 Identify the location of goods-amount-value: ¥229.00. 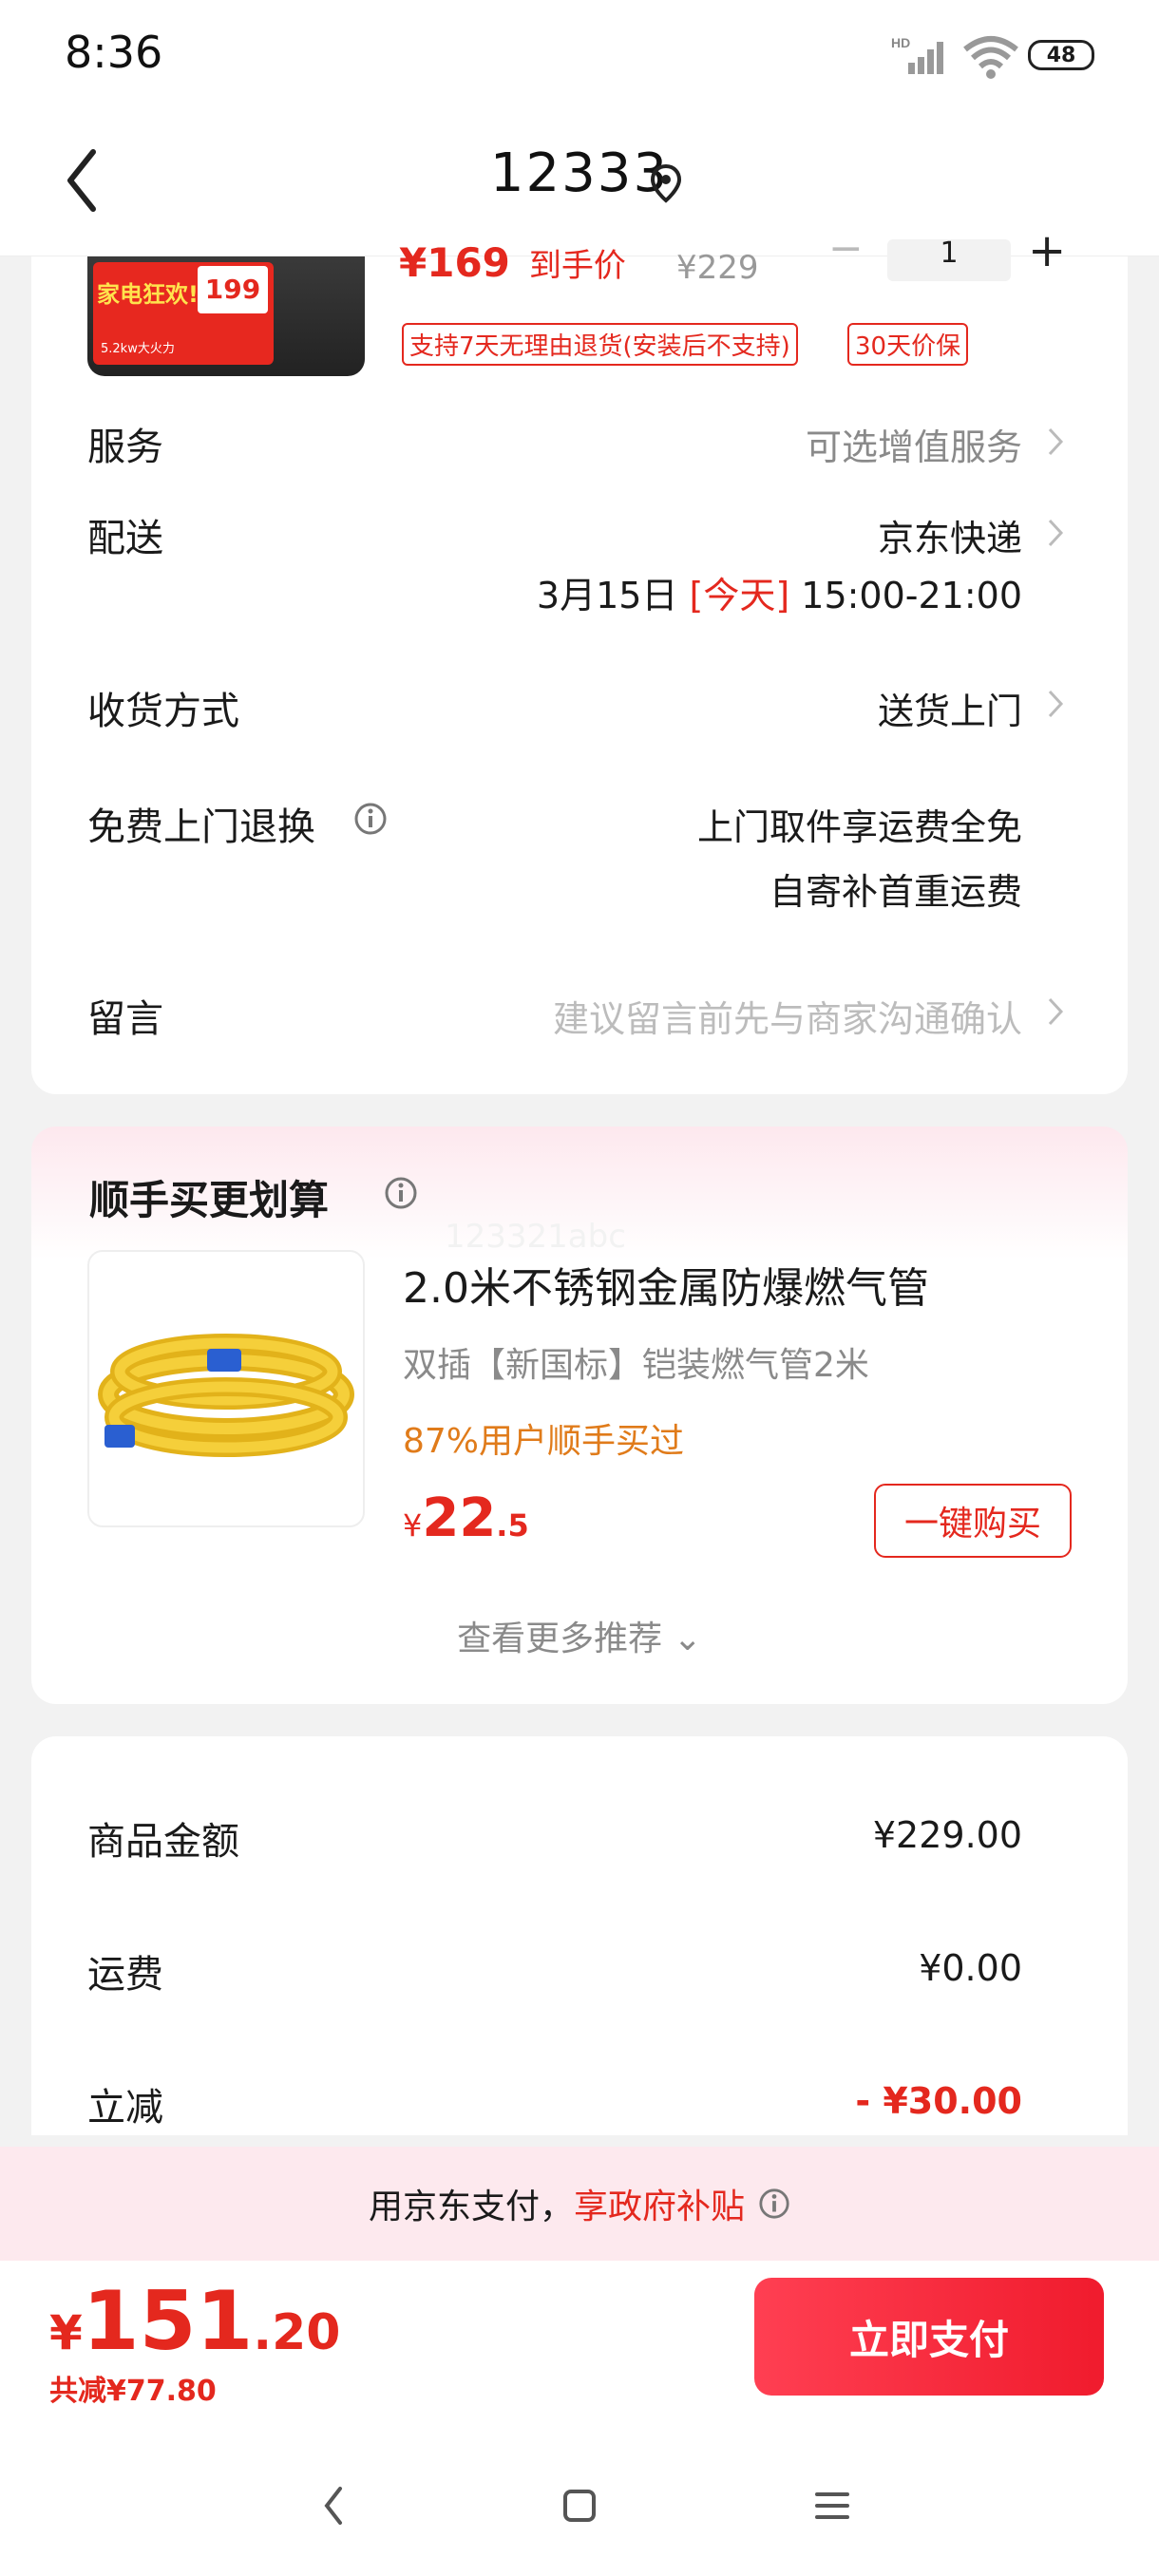
(947, 1835).